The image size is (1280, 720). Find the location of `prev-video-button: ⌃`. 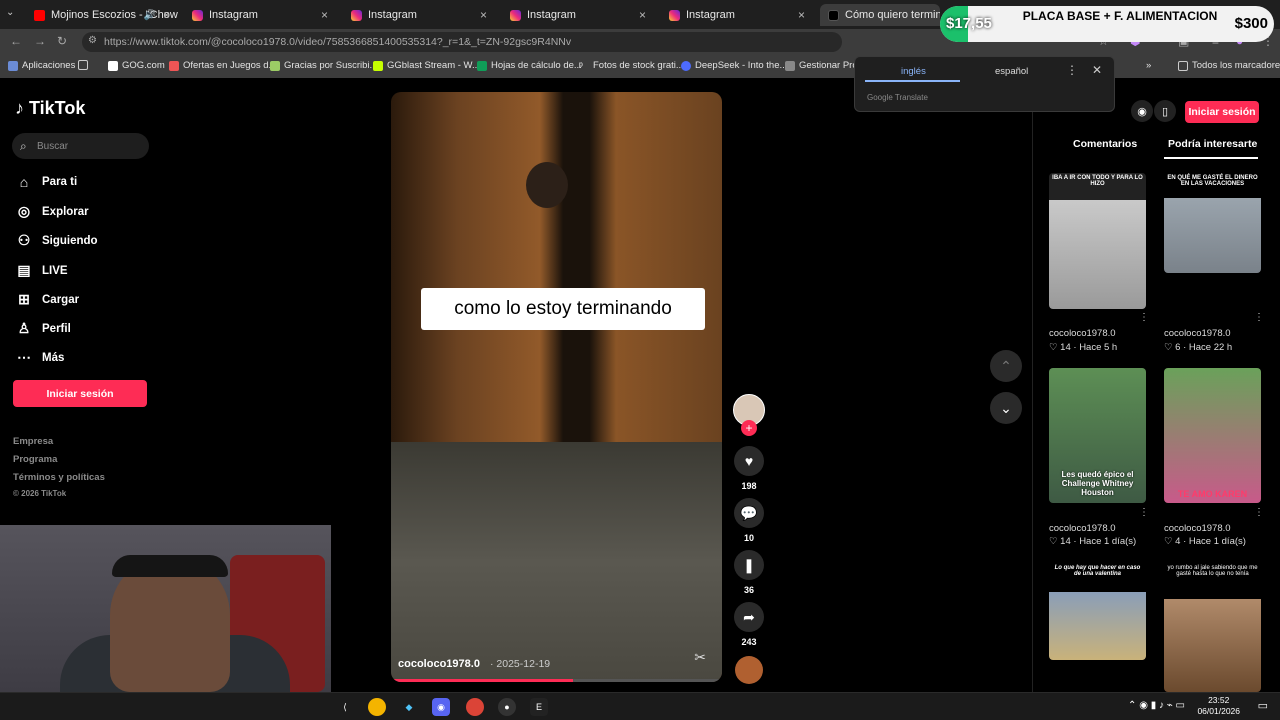

prev-video-button: ⌃ is located at coordinates (1006, 366).